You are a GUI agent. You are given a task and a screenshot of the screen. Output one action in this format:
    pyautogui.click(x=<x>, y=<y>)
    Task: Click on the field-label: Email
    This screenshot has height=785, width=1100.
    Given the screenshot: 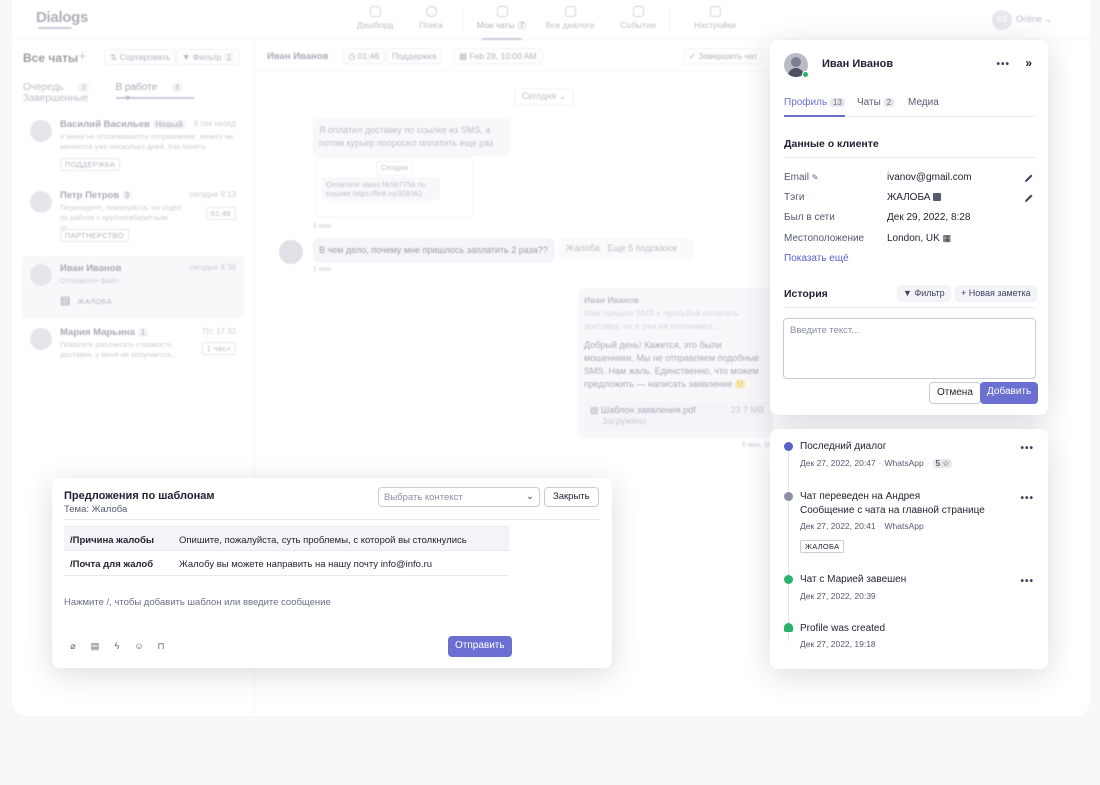 What is the action you would take?
    pyautogui.click(x=797, y=177)
    